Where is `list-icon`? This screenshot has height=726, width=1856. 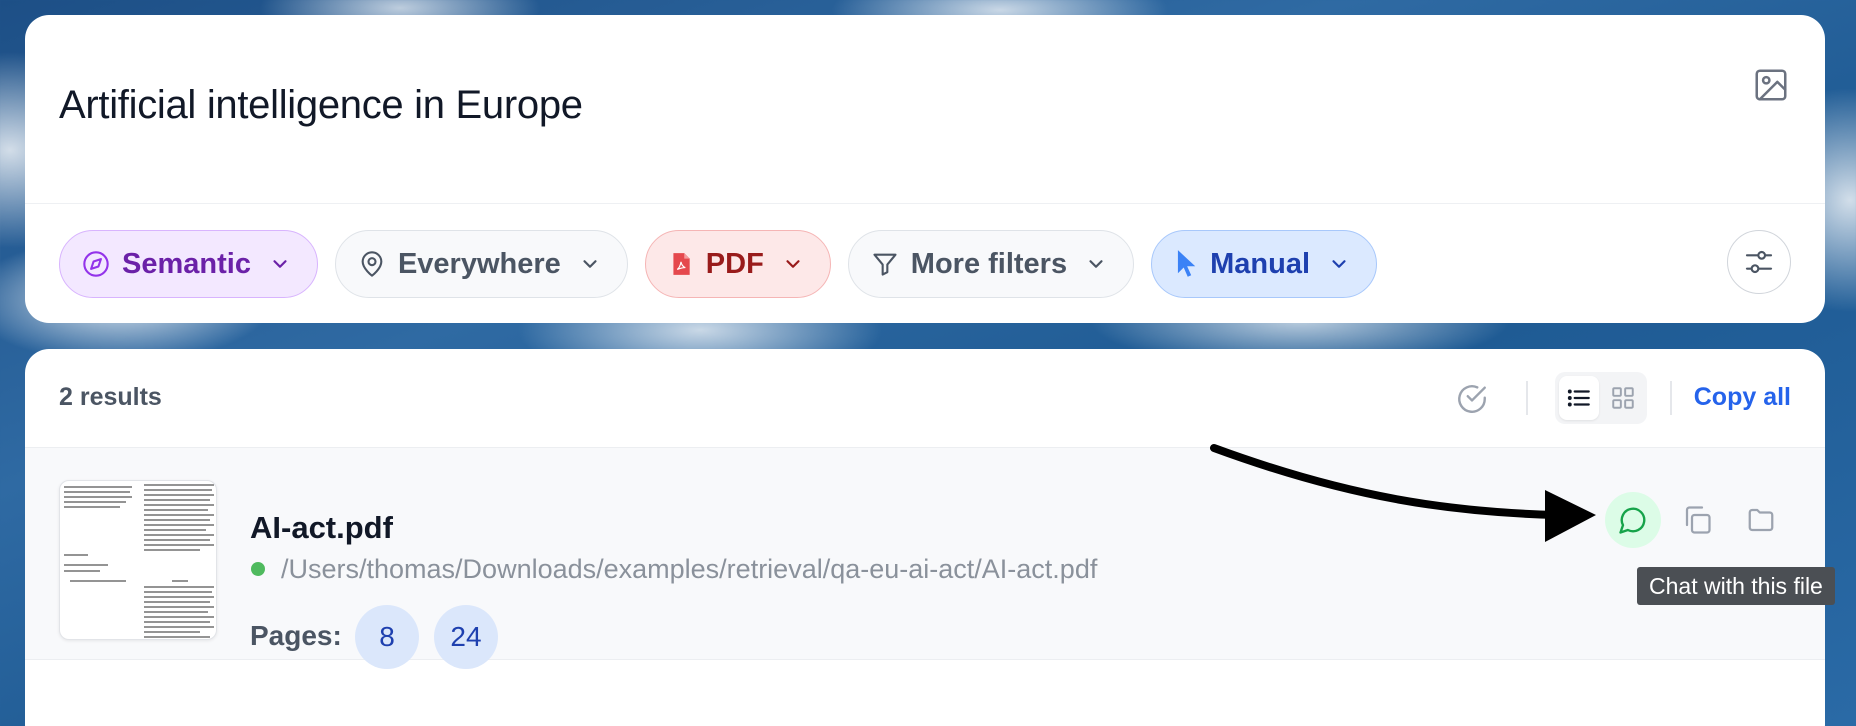 list-icon is located at coordinates (1578, 398).